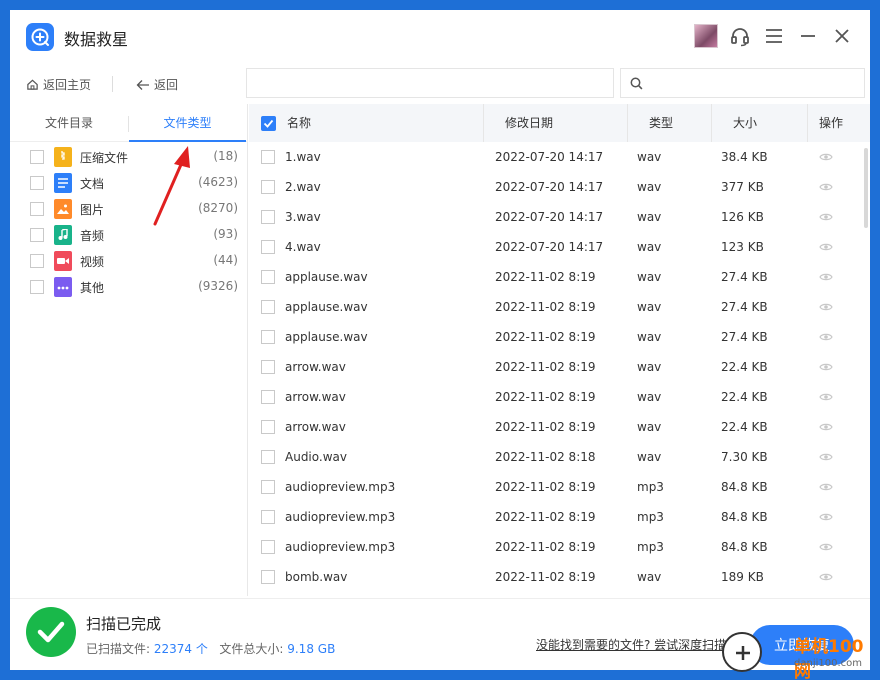 The height and width of the screenshot is (680, 880). Describe the element at coordinates (40, 37) in the screenshot. I see `app-logo-icon` at that location.